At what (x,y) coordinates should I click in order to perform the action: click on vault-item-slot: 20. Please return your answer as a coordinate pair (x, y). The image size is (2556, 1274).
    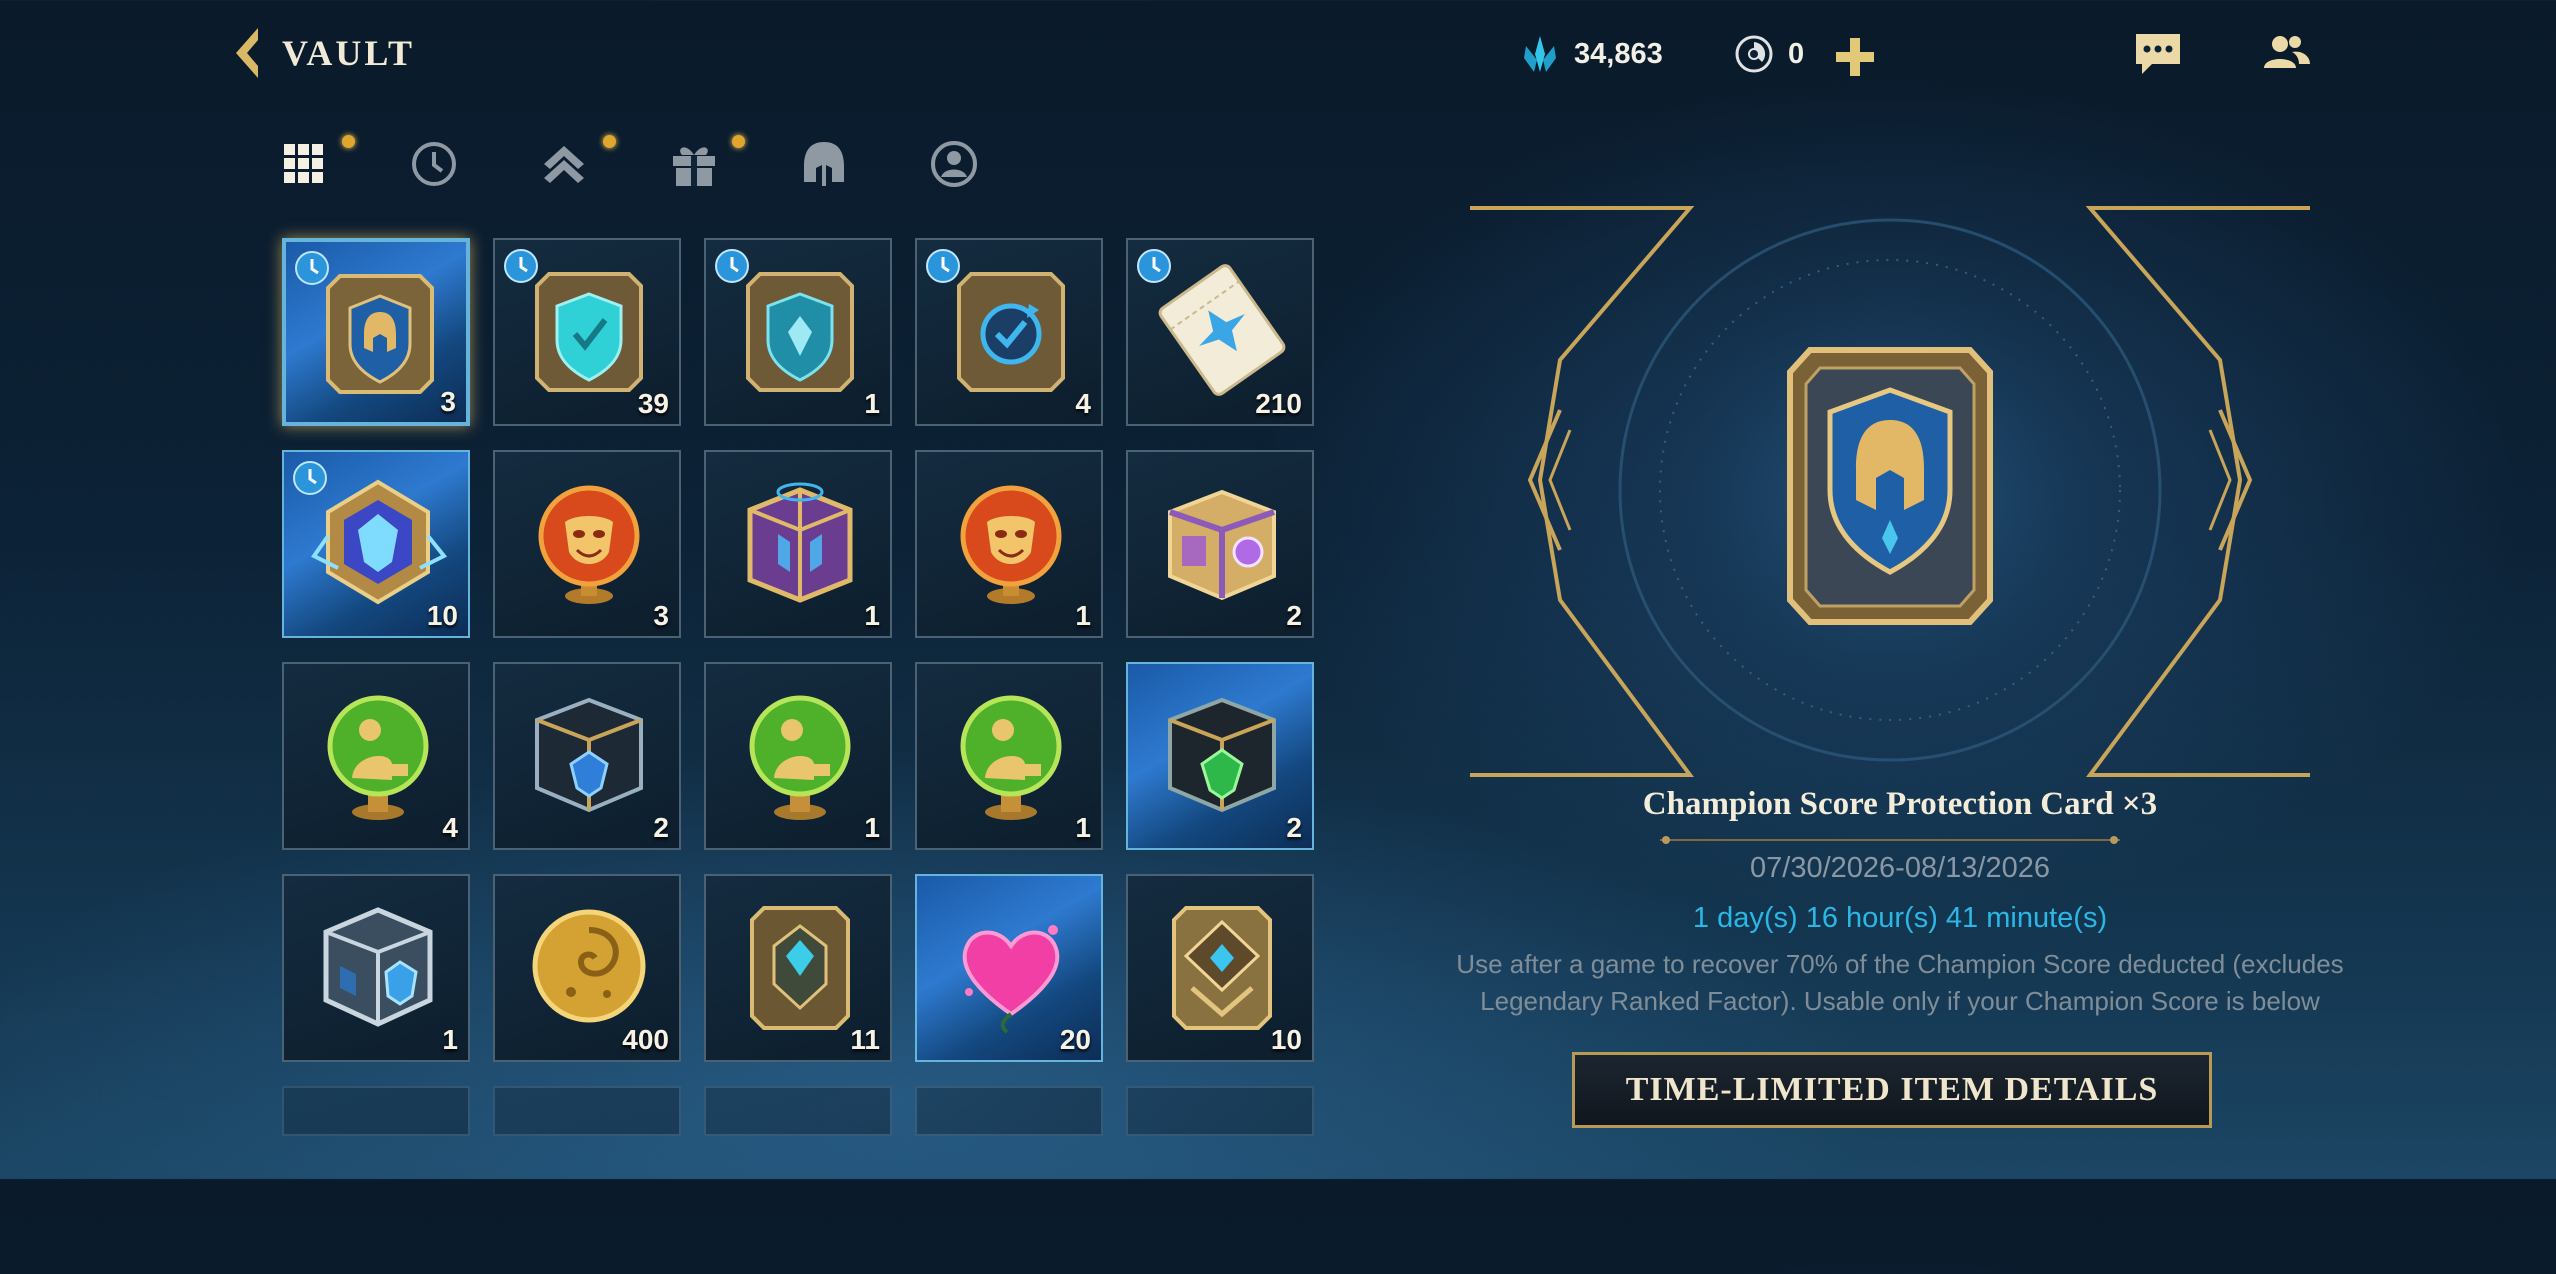
    Looking at the image, I should click on (1009, 968).